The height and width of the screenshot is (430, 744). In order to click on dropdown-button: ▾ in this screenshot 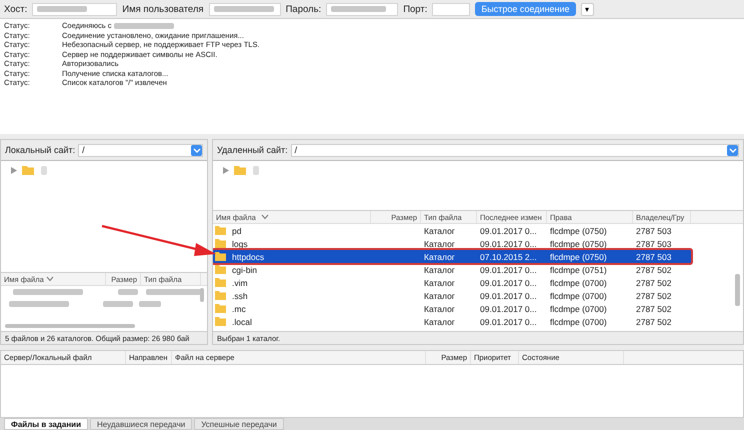, I will do `click(587, 9)`.